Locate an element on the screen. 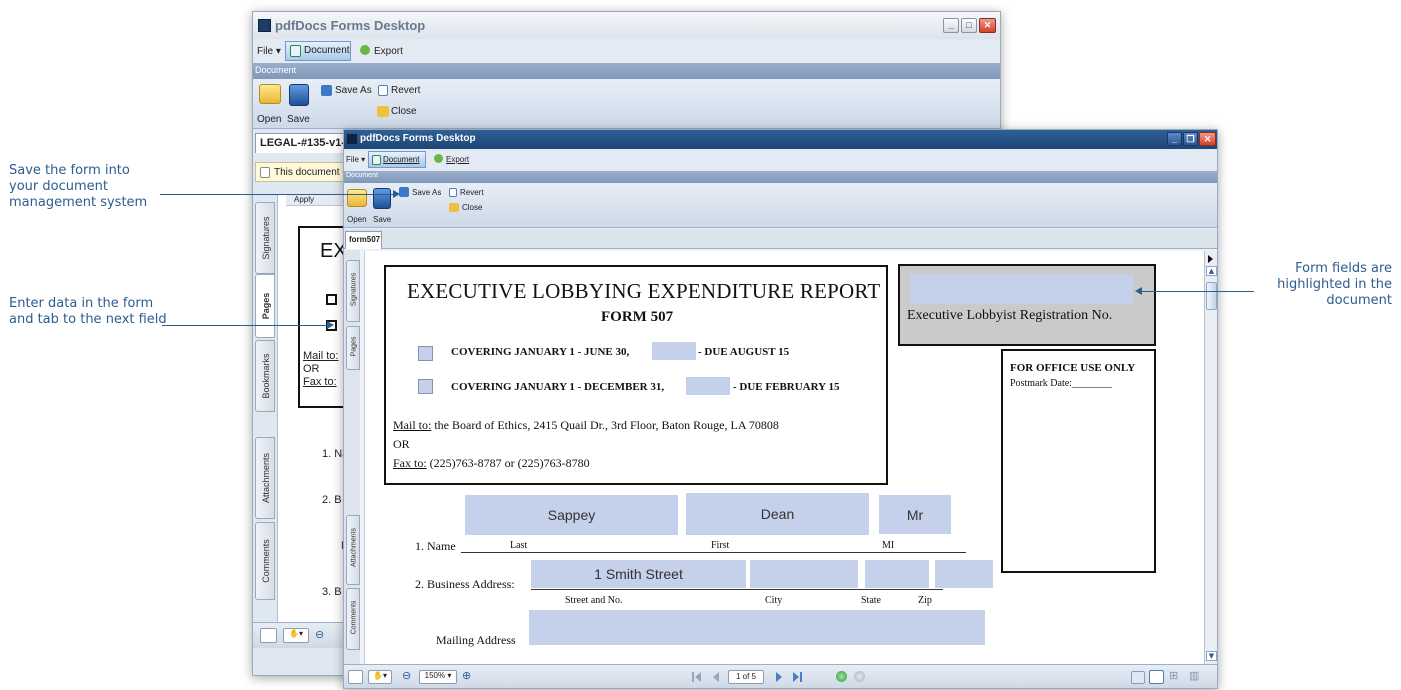 The image size is (1401, 690). form-number: FORM 507 is located at coordinates (637, 317).